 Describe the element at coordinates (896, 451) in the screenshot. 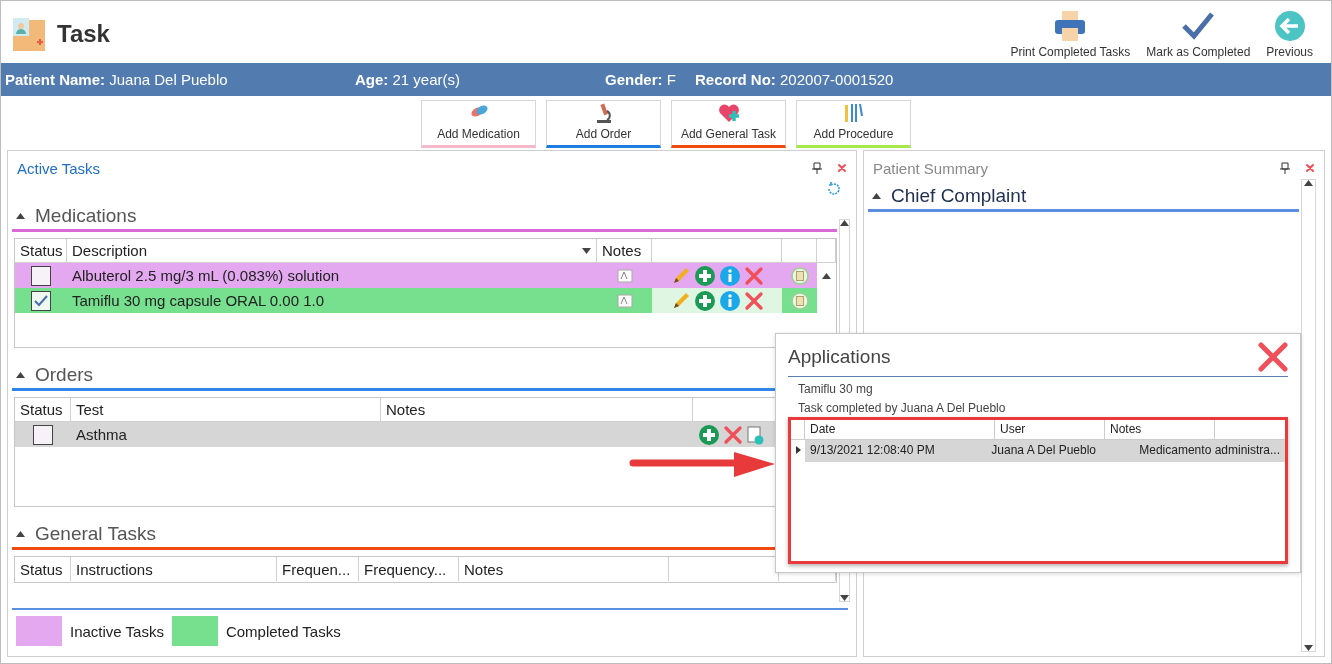

I see `table-cell: 9/13/2021 12:08:40 PM` at that location.